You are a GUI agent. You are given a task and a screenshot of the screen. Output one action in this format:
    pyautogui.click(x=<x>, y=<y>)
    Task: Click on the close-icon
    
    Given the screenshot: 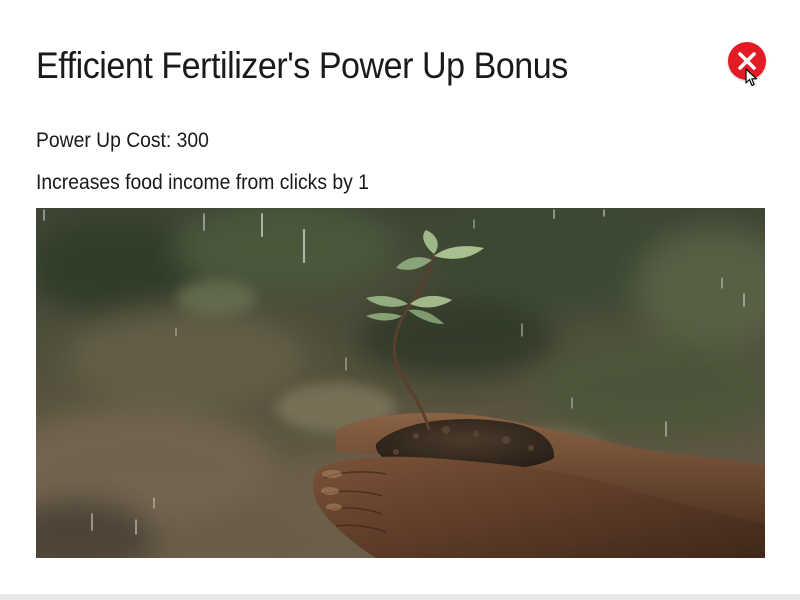 What is the action you would take?
    pyautogui.click(x=747, y=61)
    